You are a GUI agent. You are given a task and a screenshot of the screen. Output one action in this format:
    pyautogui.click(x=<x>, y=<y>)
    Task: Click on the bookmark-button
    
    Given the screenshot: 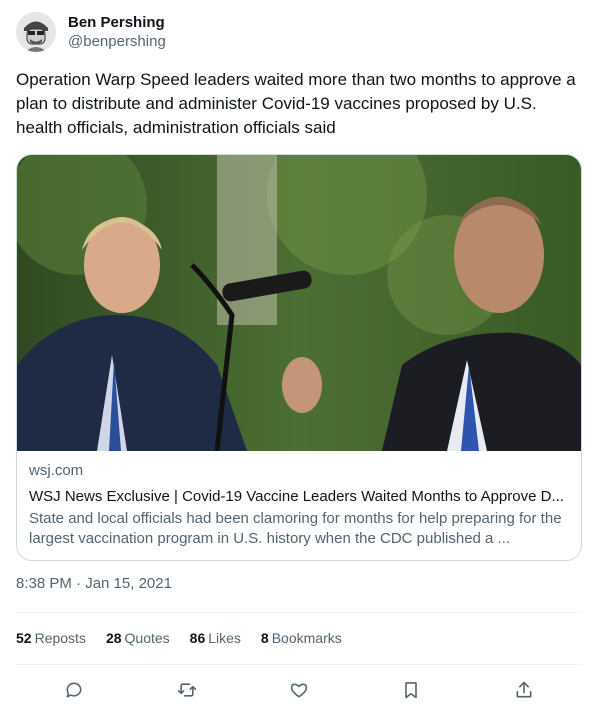 What is the action you would take?
    pyautogui.click(x=411, y=690)
    